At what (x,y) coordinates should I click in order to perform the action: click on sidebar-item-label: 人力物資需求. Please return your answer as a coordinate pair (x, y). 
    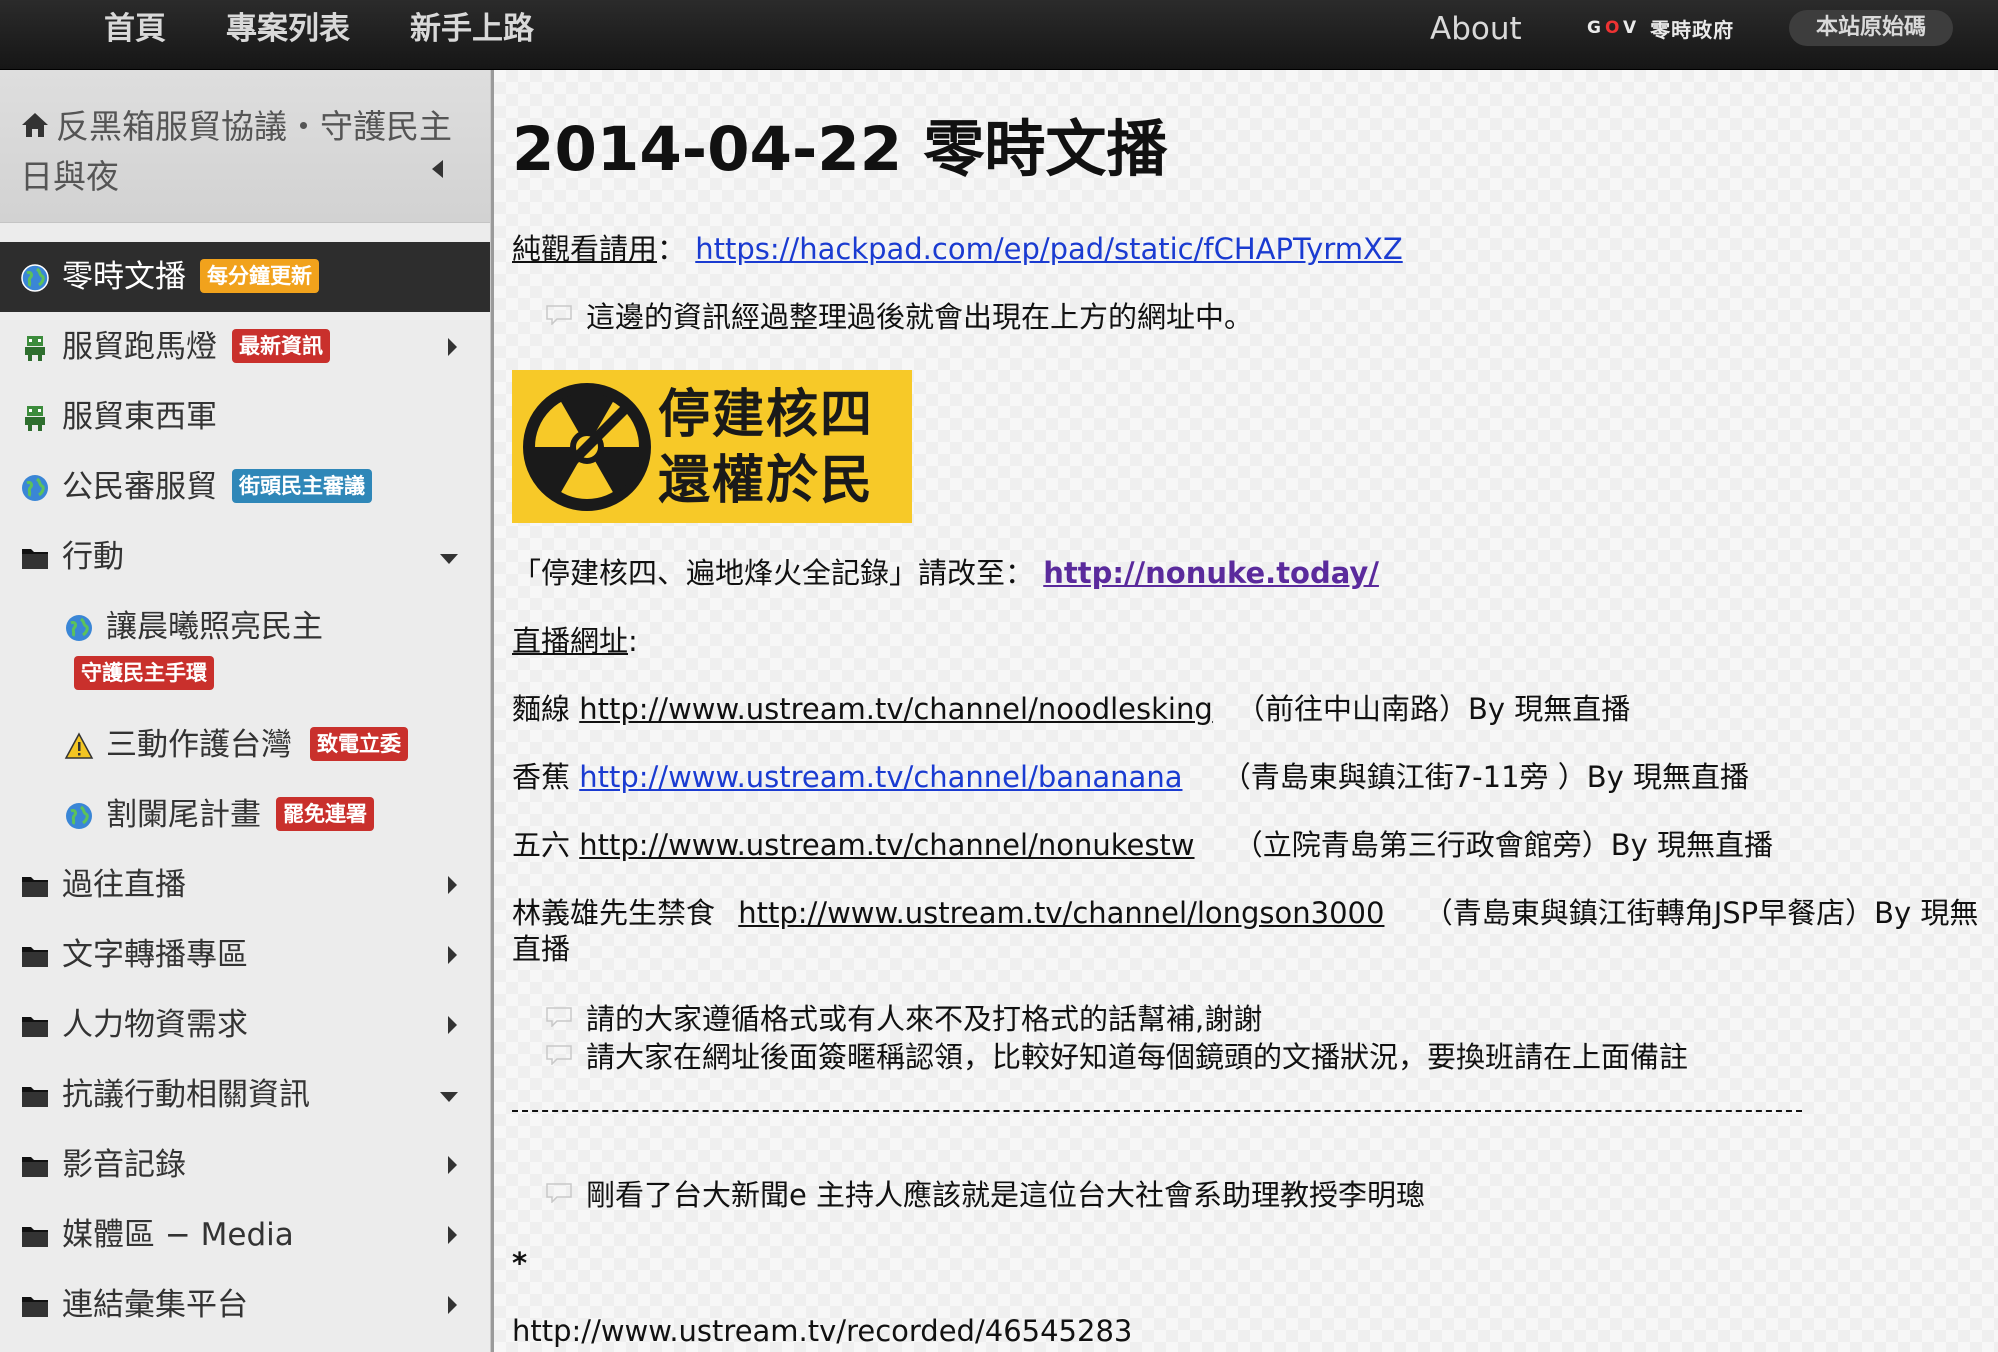
    Looking at the image, I should click on (155, 1025).